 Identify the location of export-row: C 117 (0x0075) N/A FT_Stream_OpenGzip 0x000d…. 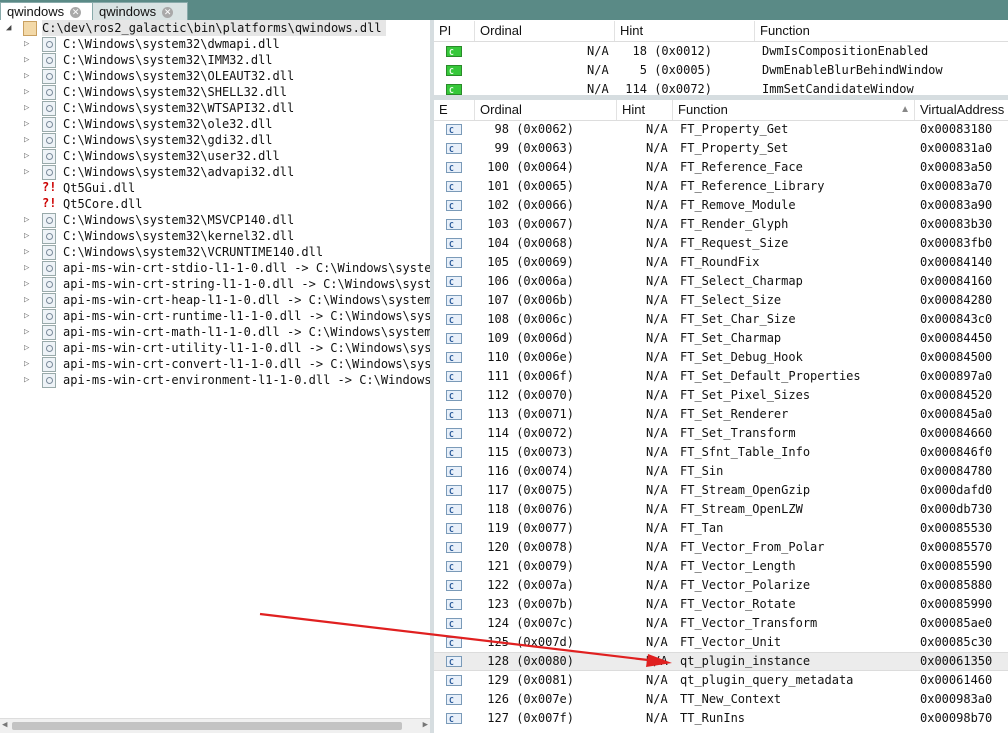
(721, 490).